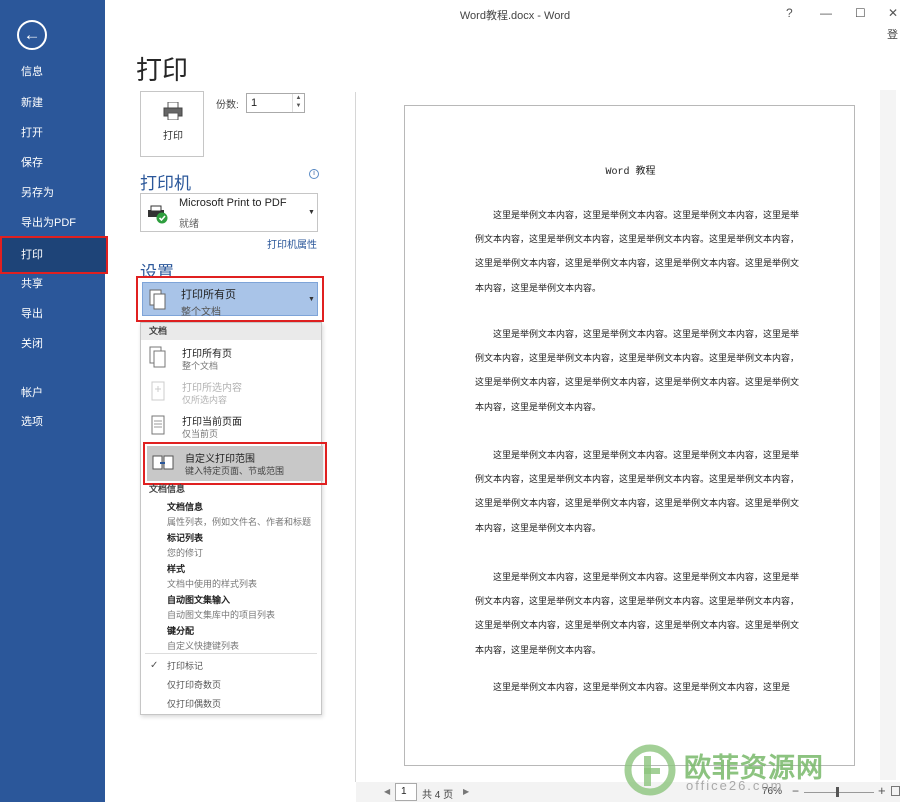  I want to click on option-print-markup: 打印标记, so click(185, 665).